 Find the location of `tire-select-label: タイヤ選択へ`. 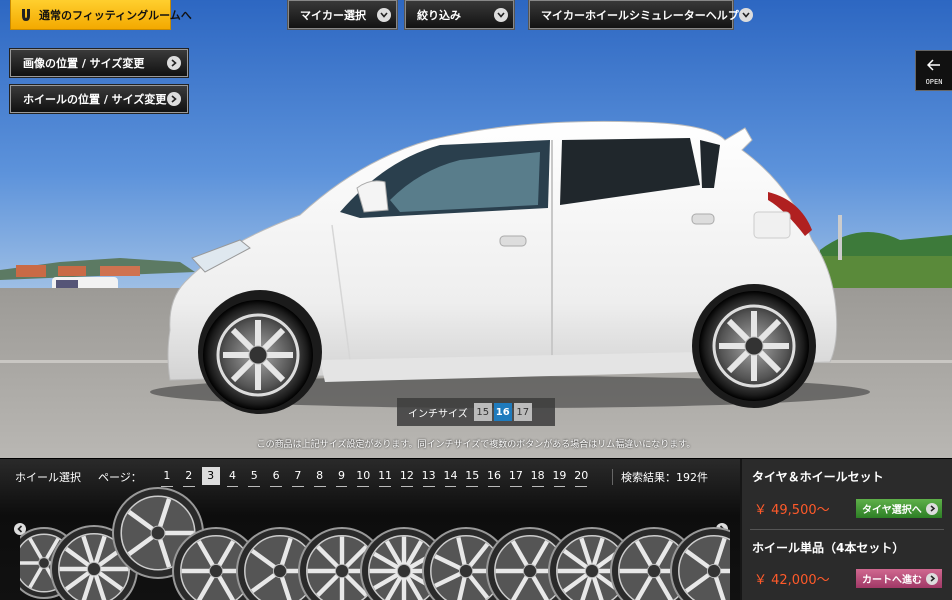

tire-select-label: タイヤ選択へ is located at coordinates (892, 510).